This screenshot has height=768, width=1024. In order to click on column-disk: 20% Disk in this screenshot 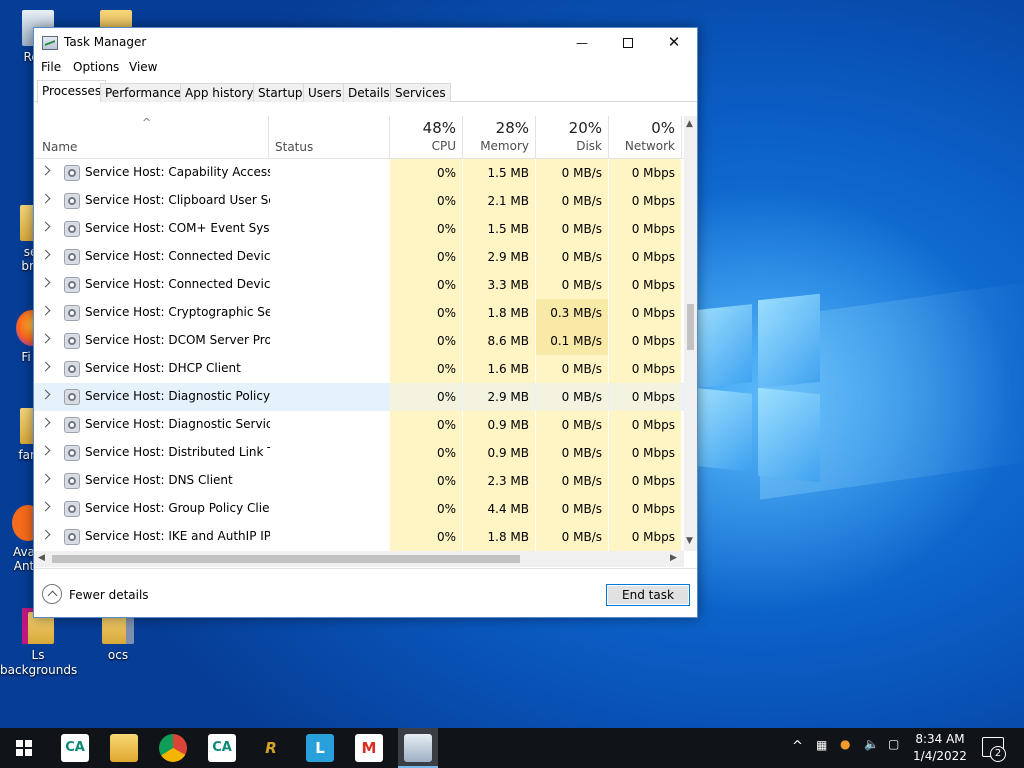, I will do `click(572, 137)`.